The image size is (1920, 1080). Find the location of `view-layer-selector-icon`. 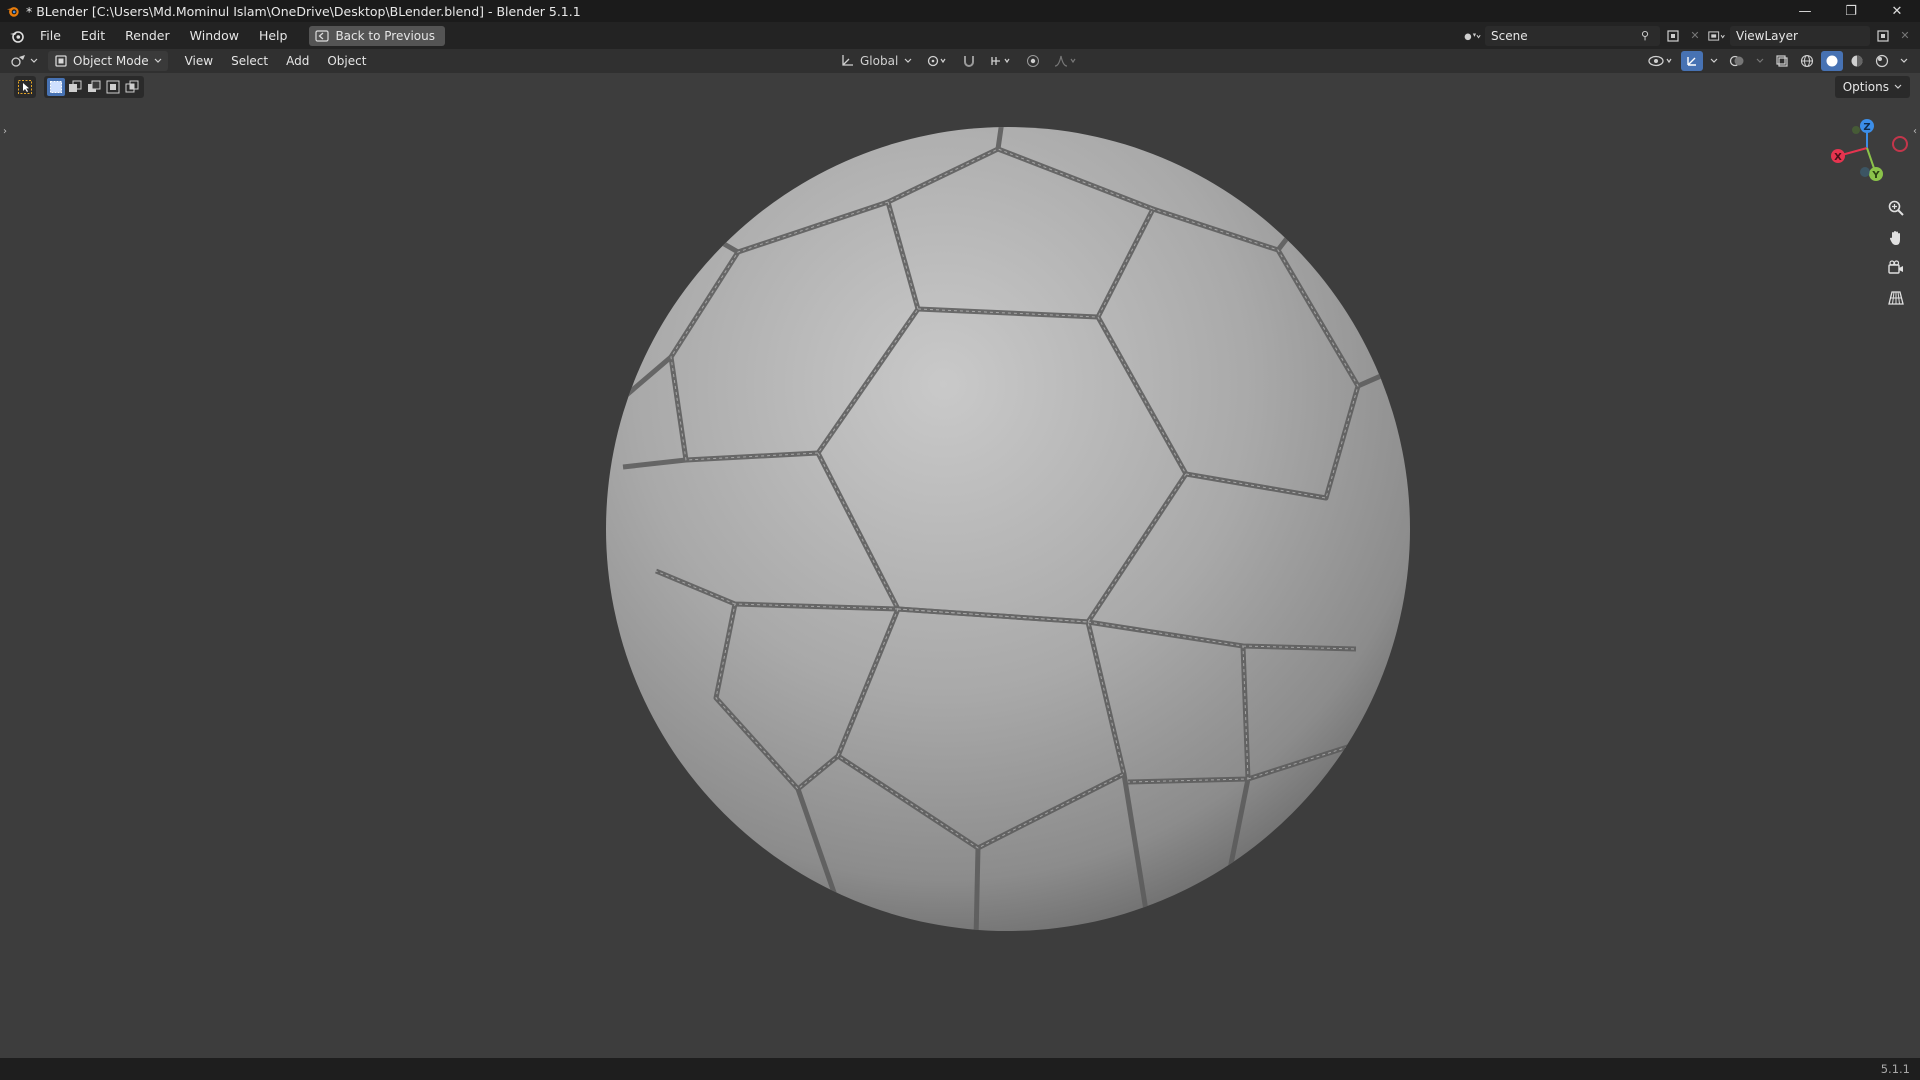

view-layer-selector-icon is located at coordinates (1717, 36).